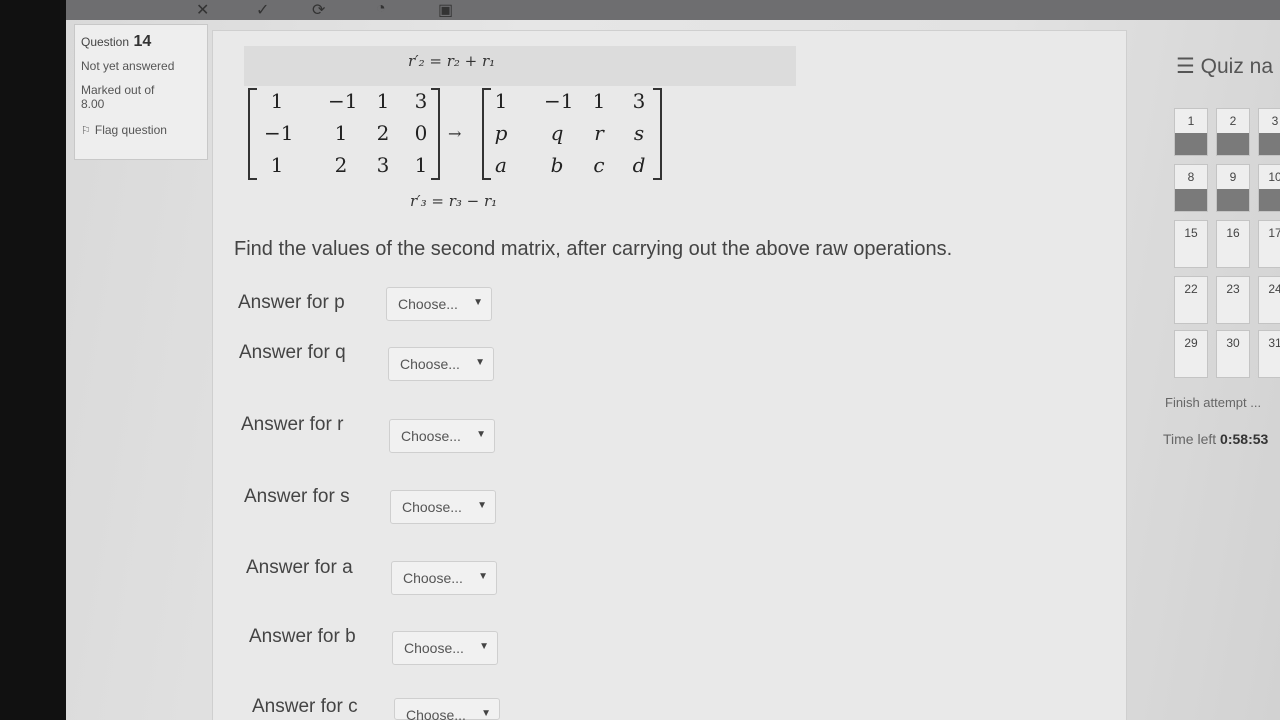  I want to click on quiz-nav-number: 17, so click(1274, 233).